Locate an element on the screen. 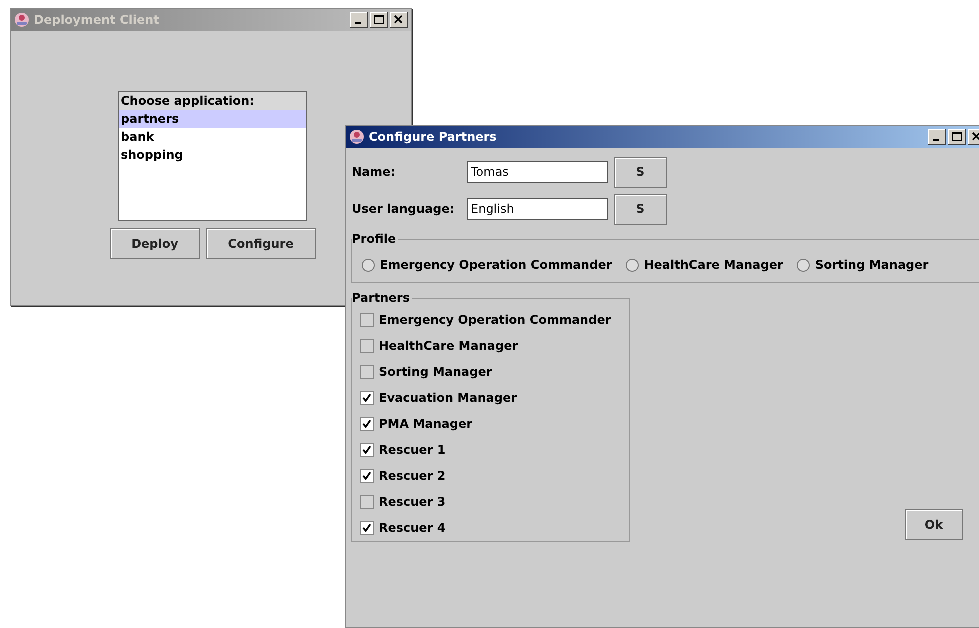 This screenshot has height=628, width=979. option-label: Rescuer 3 is located at coordinates (412, 502).